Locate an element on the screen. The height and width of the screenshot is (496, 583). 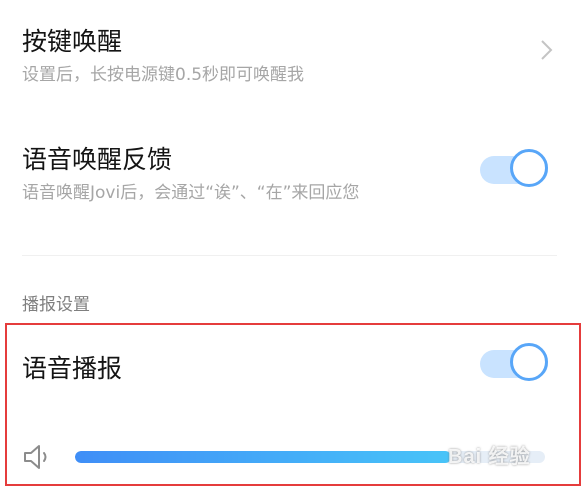
key-wake-title: 按键唤醒 is located at coordinates (72, 41).